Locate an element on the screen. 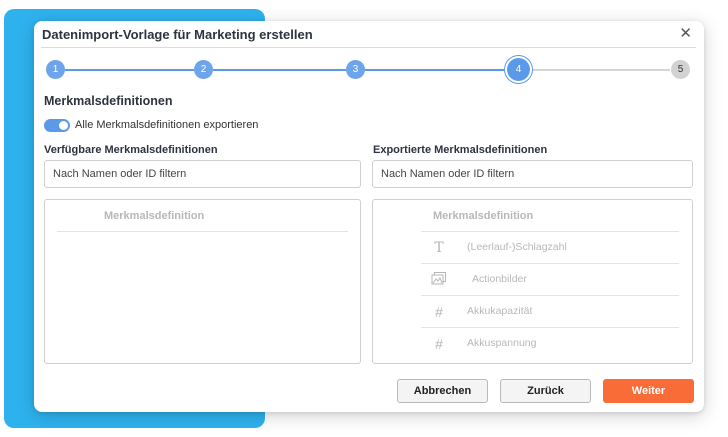 Image resolution: width=728 pixels, height=437 pixels. exported-column-header: Merkmalsdefinition is located at coordinates (483, 216).